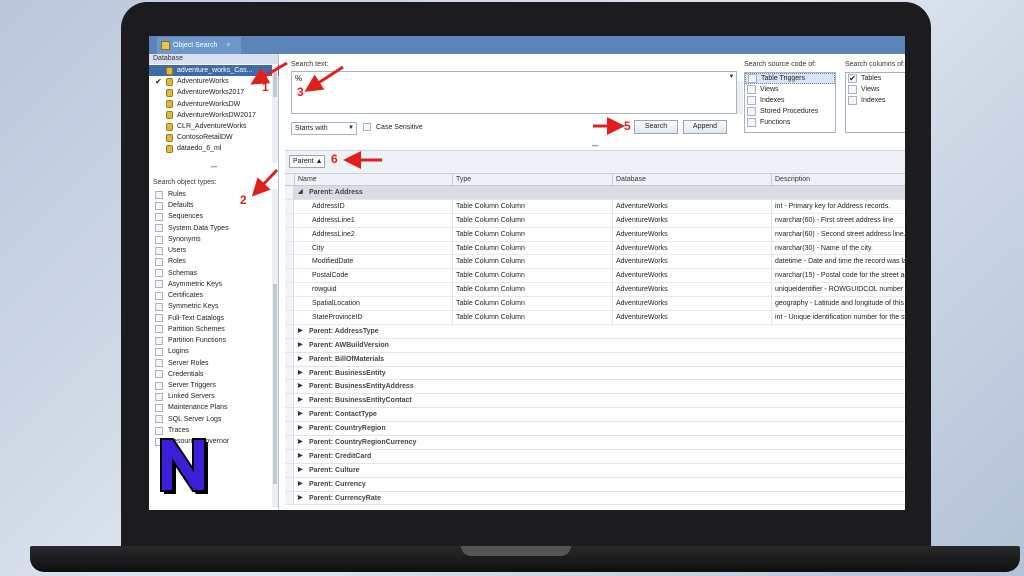 This screenshot has width=1024, height=576. I want to click on annotation-arrows, so click(437, 129).